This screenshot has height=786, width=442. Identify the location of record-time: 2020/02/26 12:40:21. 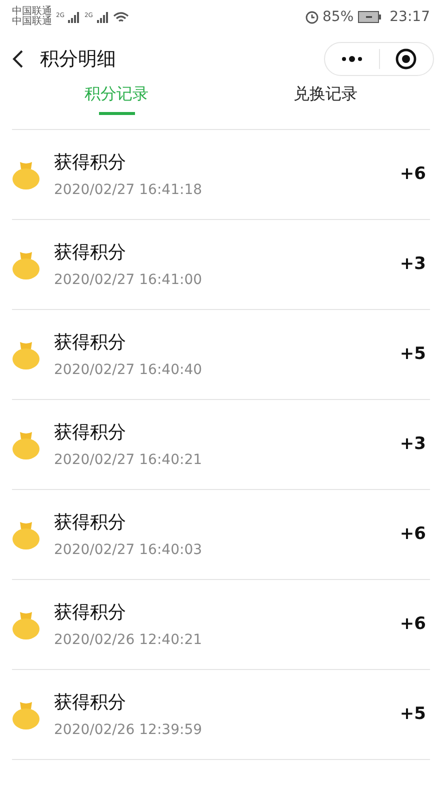
(129, 640).